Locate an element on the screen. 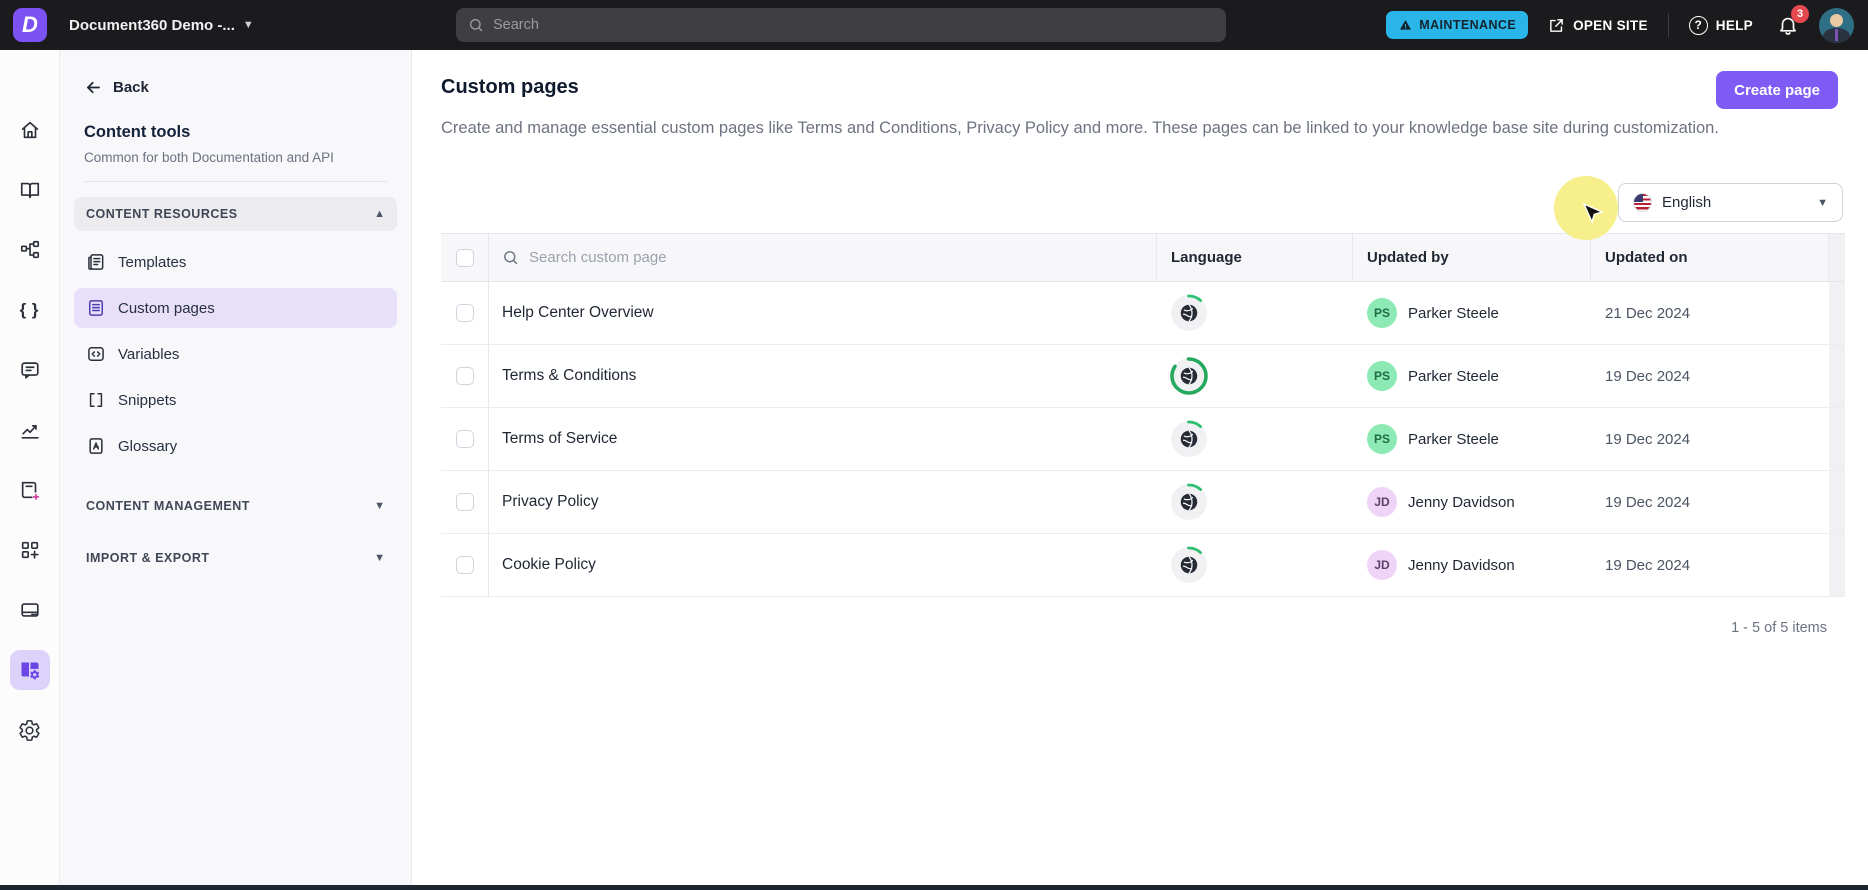 This screenshot has width=1868, height=890. glossary-icon is located at coordinates (96, 446).